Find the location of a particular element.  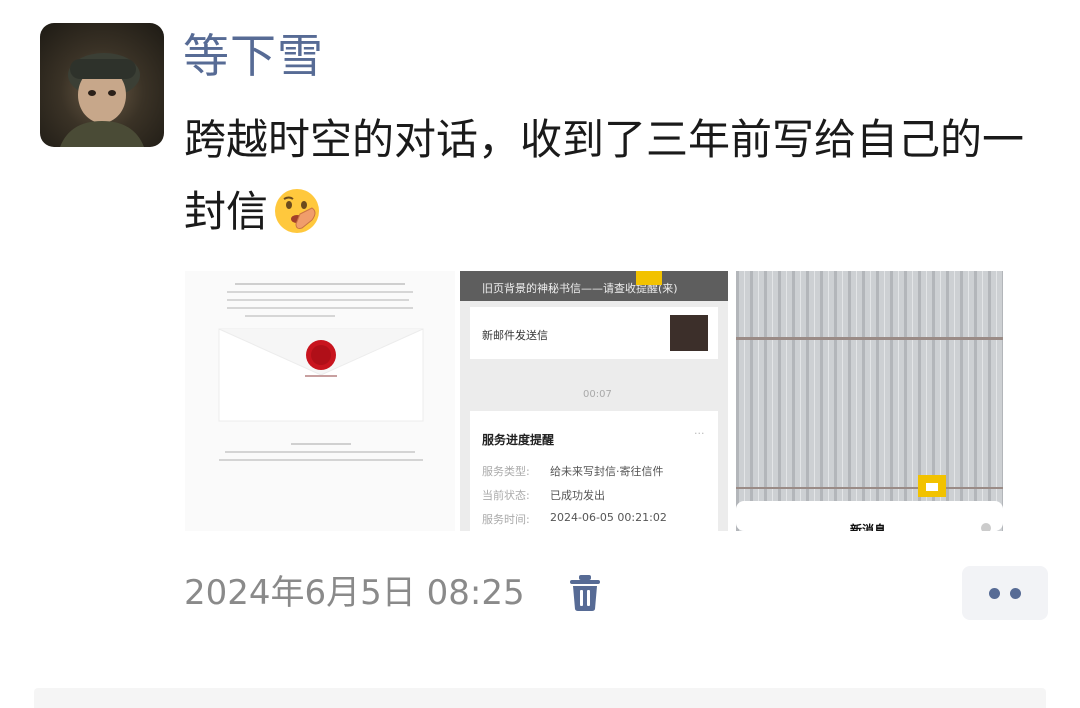

letter-envelope-illustration is located at coordinates (320, 401).